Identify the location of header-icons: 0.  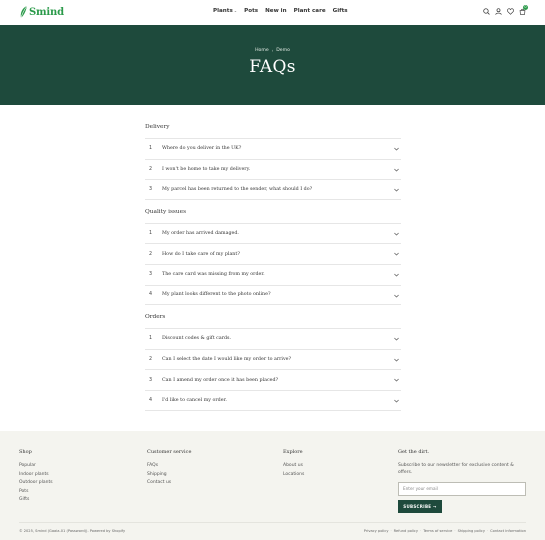
(505, 10).